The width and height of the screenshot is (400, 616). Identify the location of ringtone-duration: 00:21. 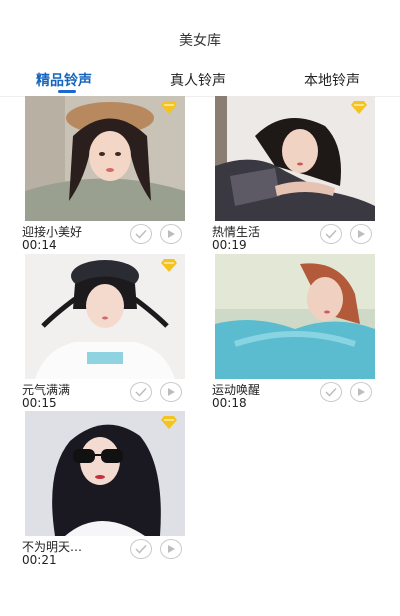
(39, 560).